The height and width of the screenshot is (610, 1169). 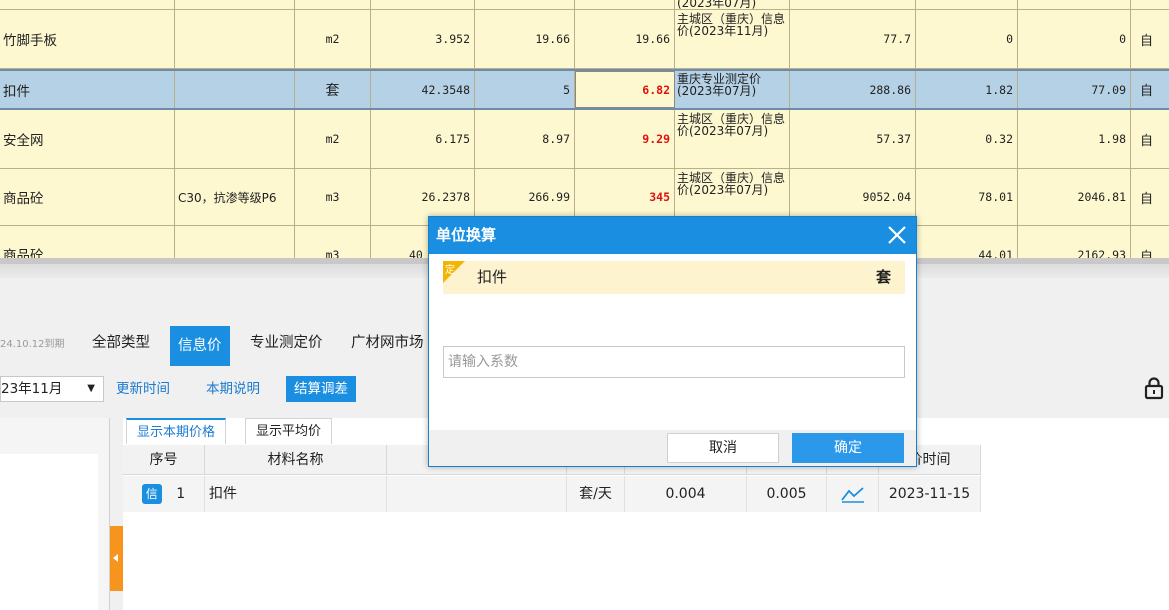 I want to click on fixed-price-corner-icon: 定, so click(x=454, y=272).